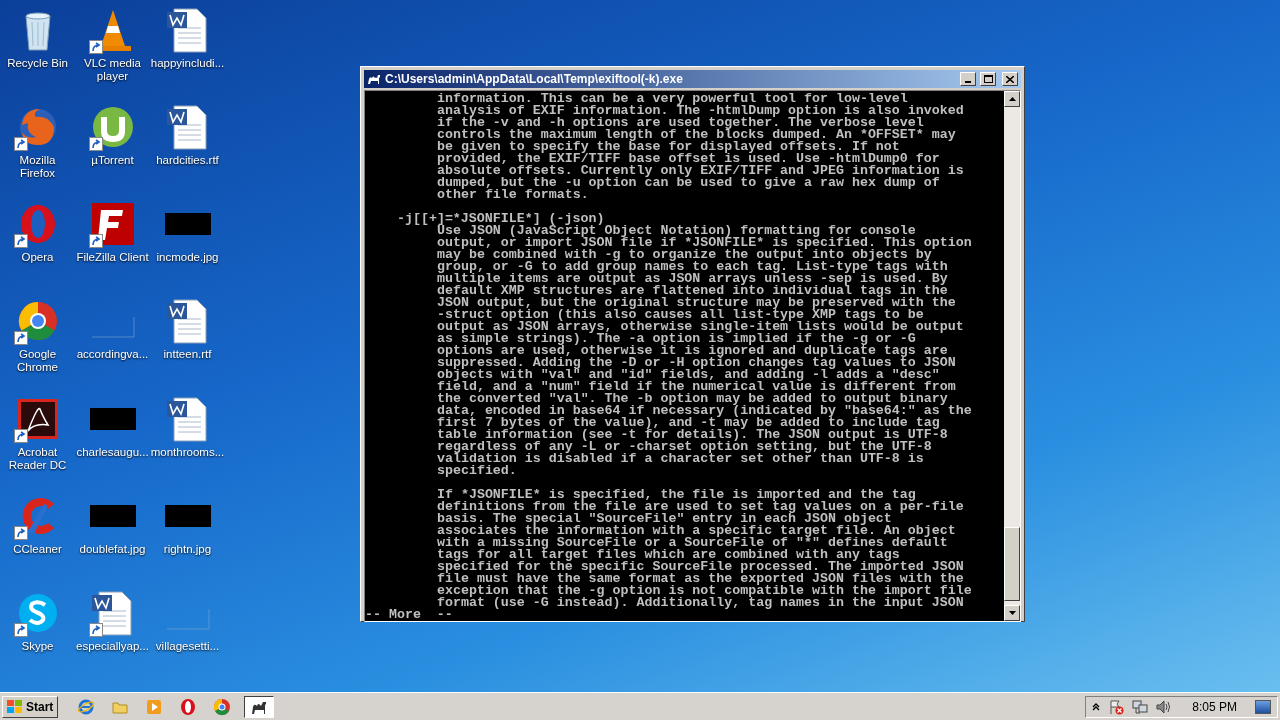 The image size is (1280, 720). What do you see at coordinates (668, 147) in the screenshot?
I see `console-line: be given to specify the base for displayed offsets. If not` at bounding box center [668, 147].